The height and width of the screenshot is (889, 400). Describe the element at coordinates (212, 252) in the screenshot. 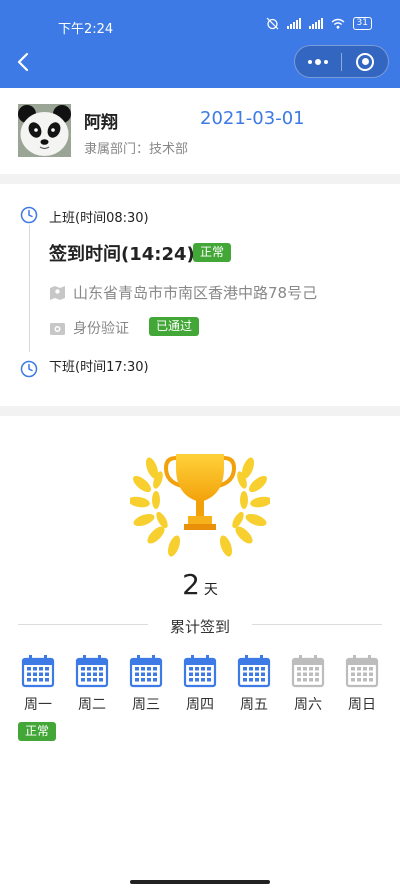

I see `checkin-status-badge: 正常` at that location.